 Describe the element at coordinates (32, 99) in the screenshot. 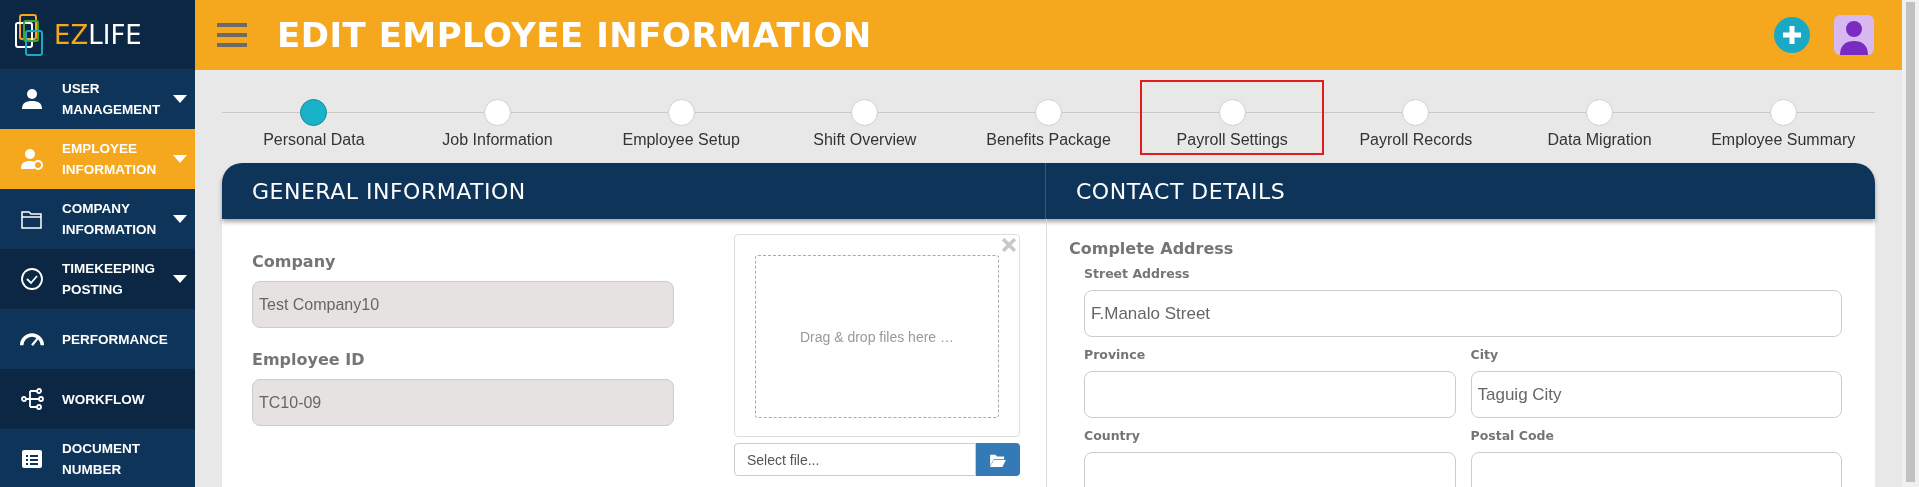

I see `user-icon` at that location.